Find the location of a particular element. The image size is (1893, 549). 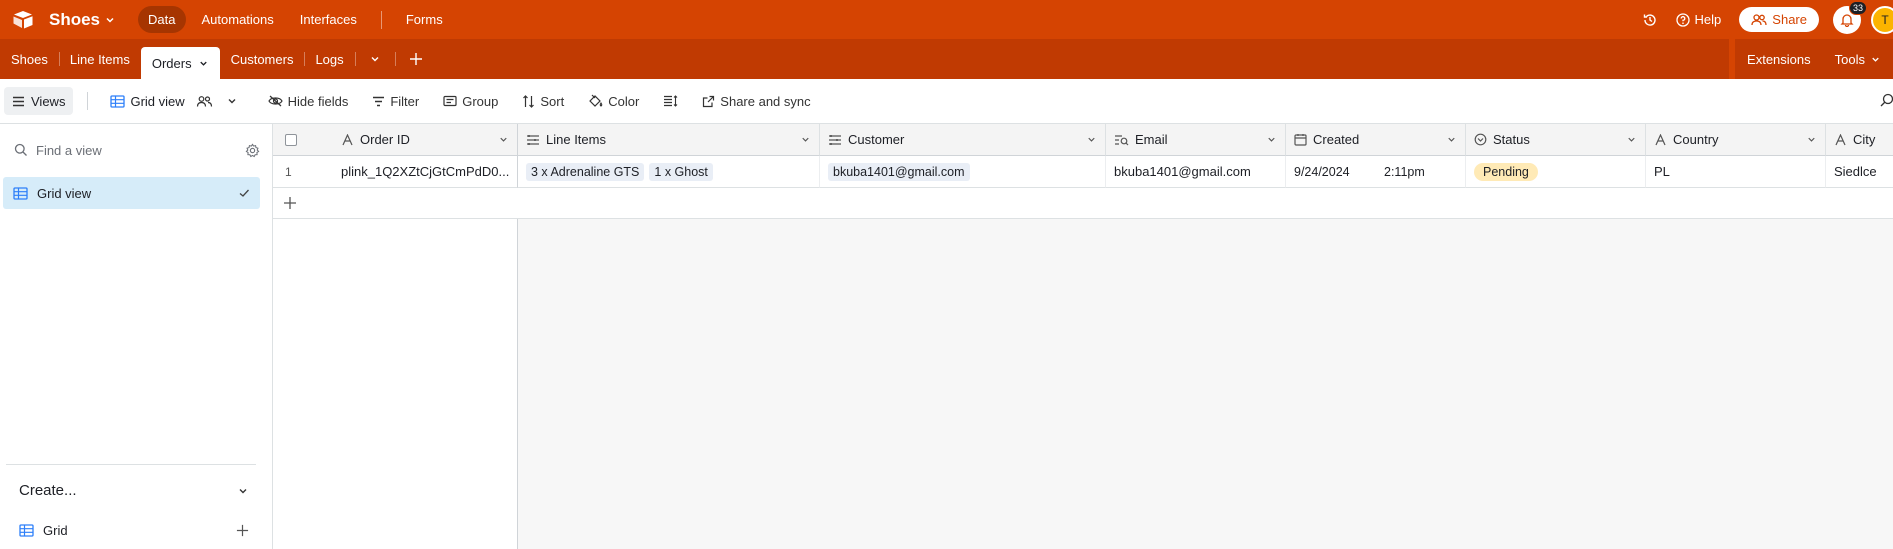

hide-fields-button: Hide fields is located at coordinates (308, 101).